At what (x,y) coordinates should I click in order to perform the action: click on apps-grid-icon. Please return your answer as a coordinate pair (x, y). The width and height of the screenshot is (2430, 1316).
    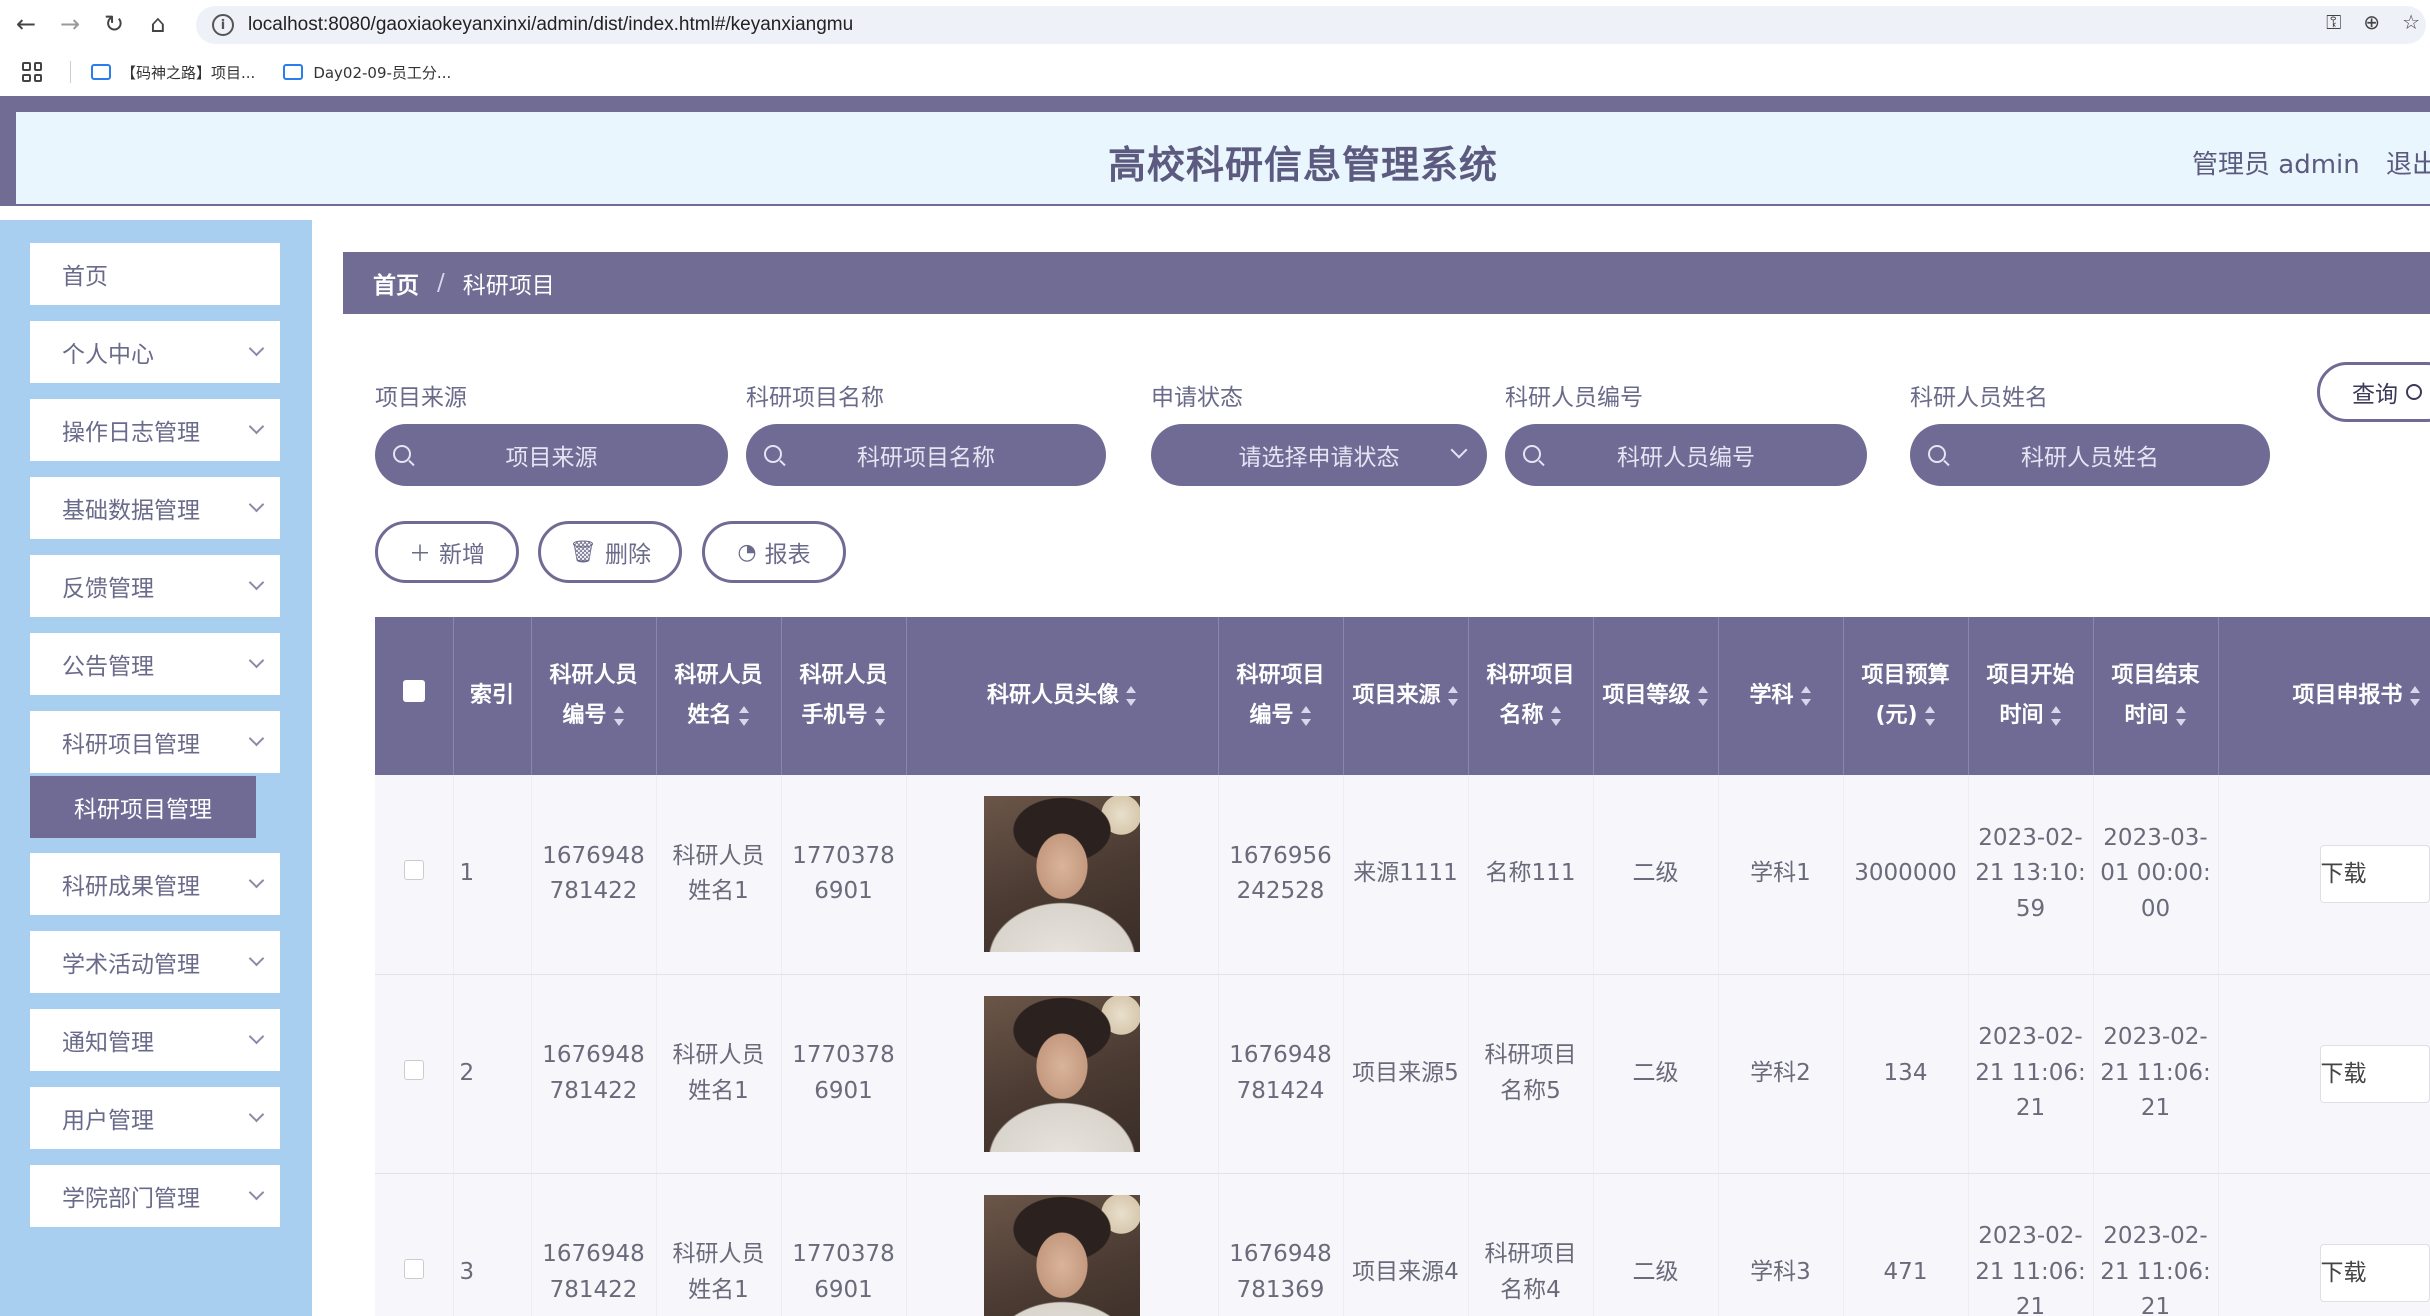
    Looking at the image, I should click on (32, 72).